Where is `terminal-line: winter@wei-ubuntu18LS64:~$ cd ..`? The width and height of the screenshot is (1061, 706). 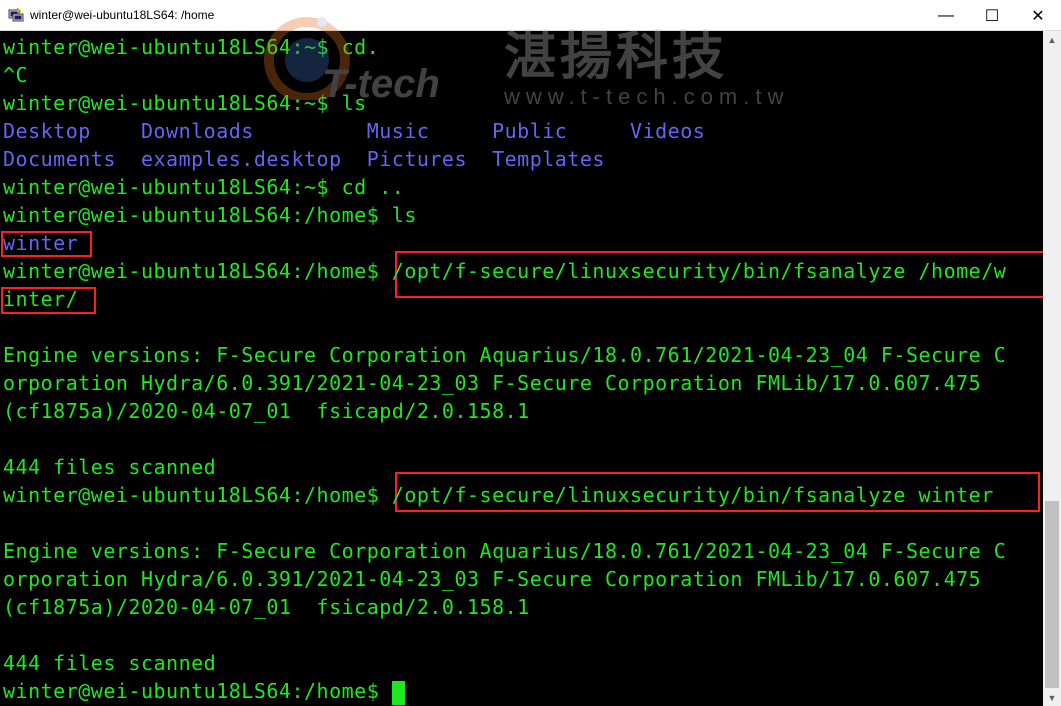 terminal-line: winter@wei-ubuntu18LS64:~$ cd .. is located at coordinates (204, 187).